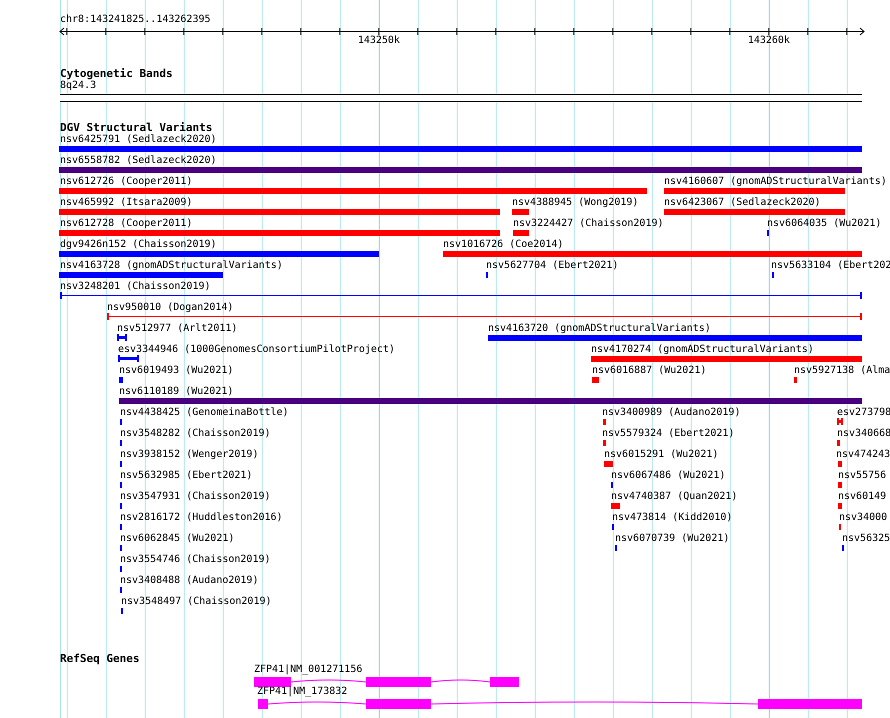 The image size is (890, 718). I want to click on feature-label: nsv3938152 (Wenger2019), so click(189, 455).